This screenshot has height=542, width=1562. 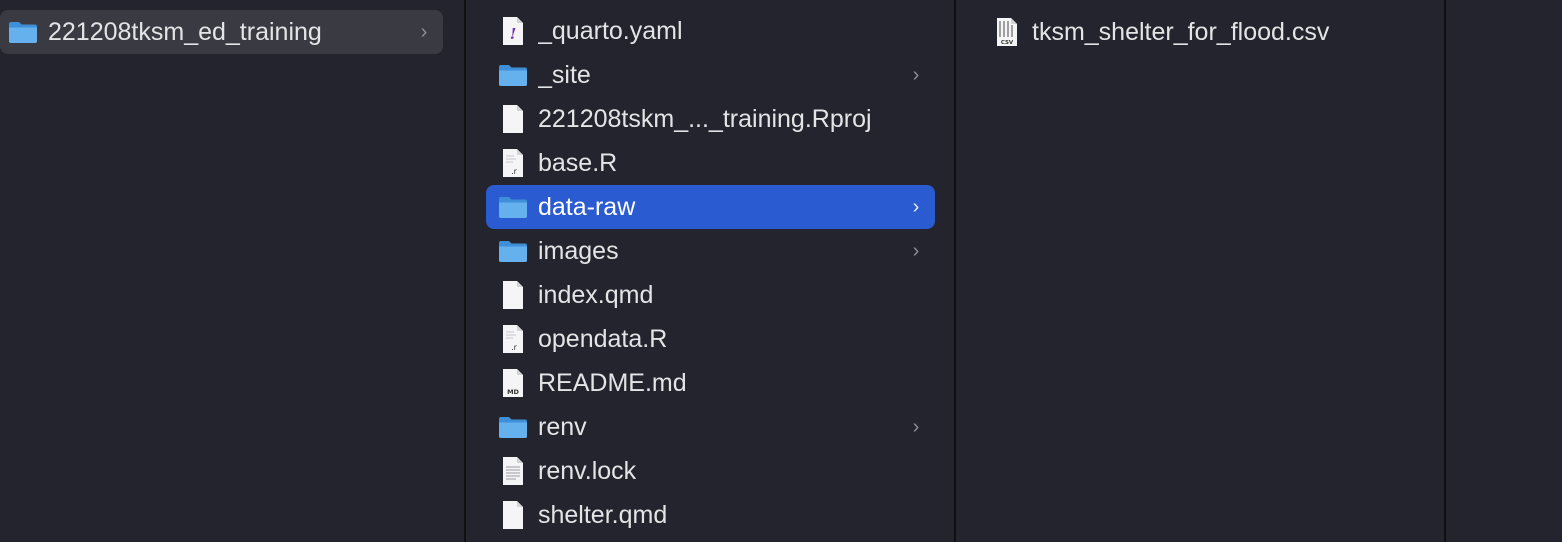 What do you see at coordinates (587, 207) in the screenshot?
I see `item-label: data-raw` at bounding box center [587, 207].